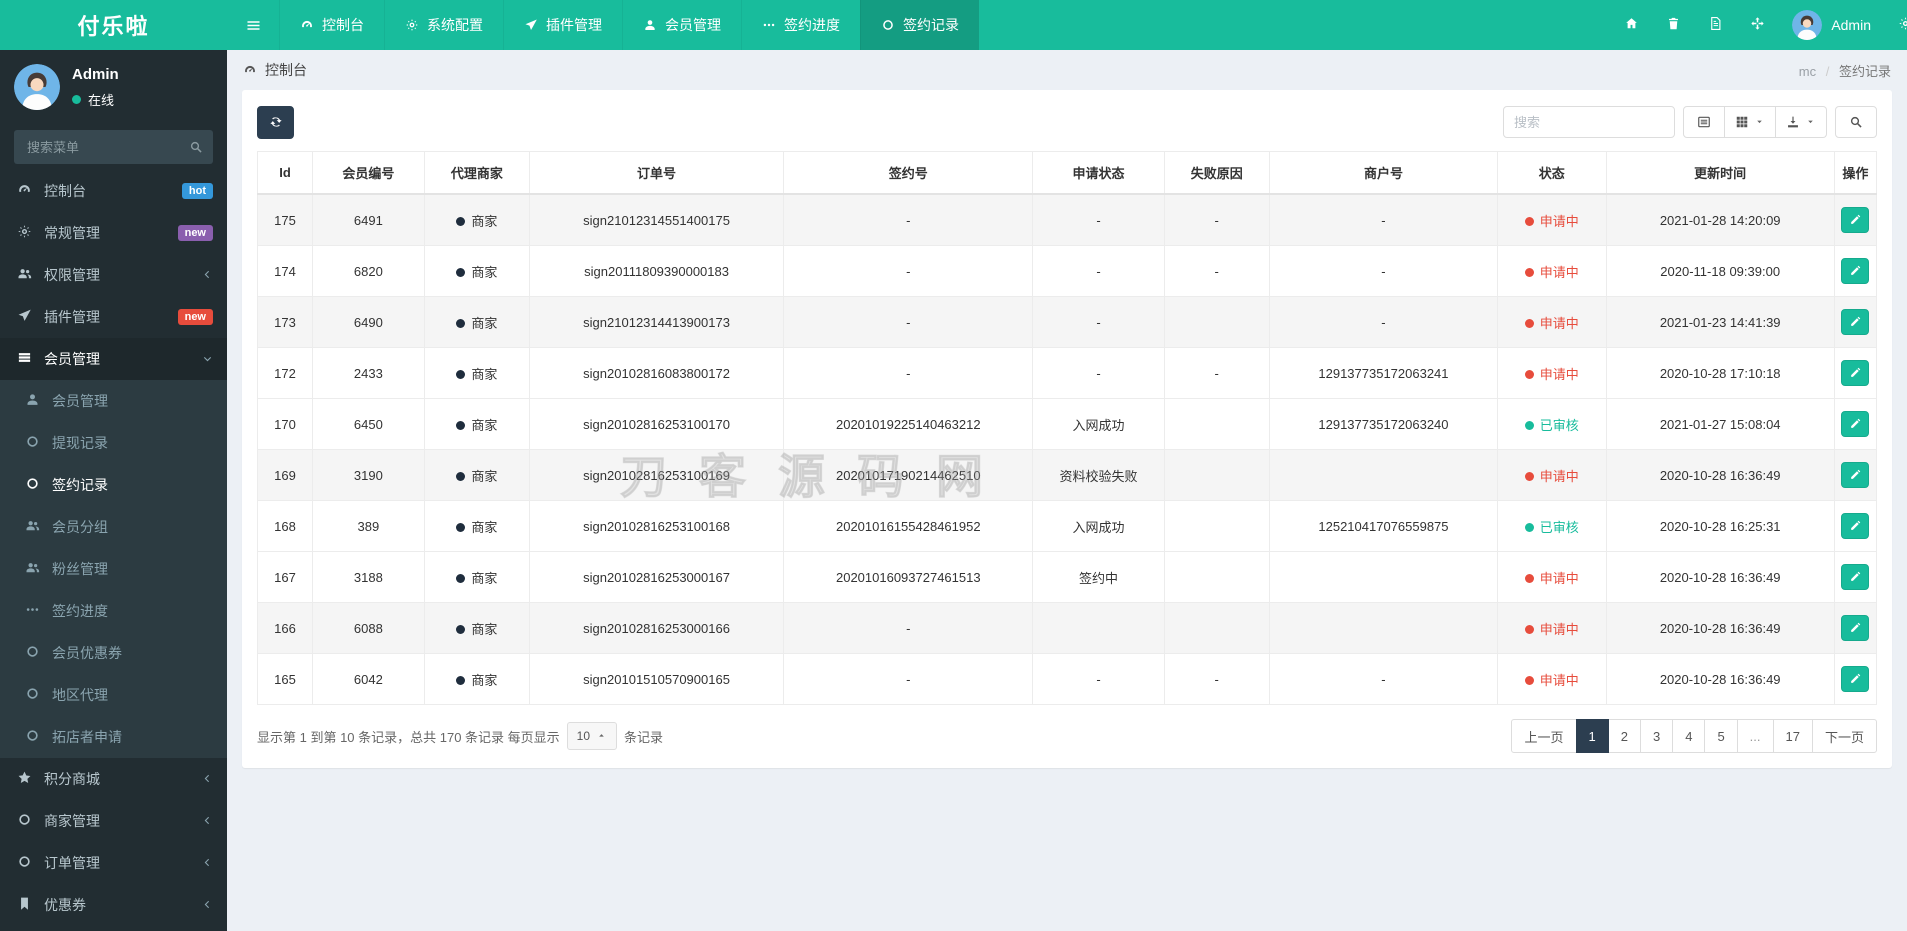 This screenshot has width=1907, height=931. Describe the element at coordinates (592, 736) in the screenshot. I see `page-size-dropdown: 10` at that location.